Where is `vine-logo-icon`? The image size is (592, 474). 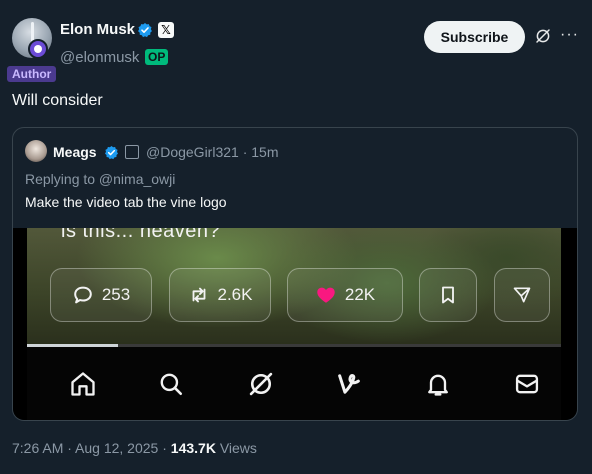 vine-logo-icon is located at coordinates (349, 384).